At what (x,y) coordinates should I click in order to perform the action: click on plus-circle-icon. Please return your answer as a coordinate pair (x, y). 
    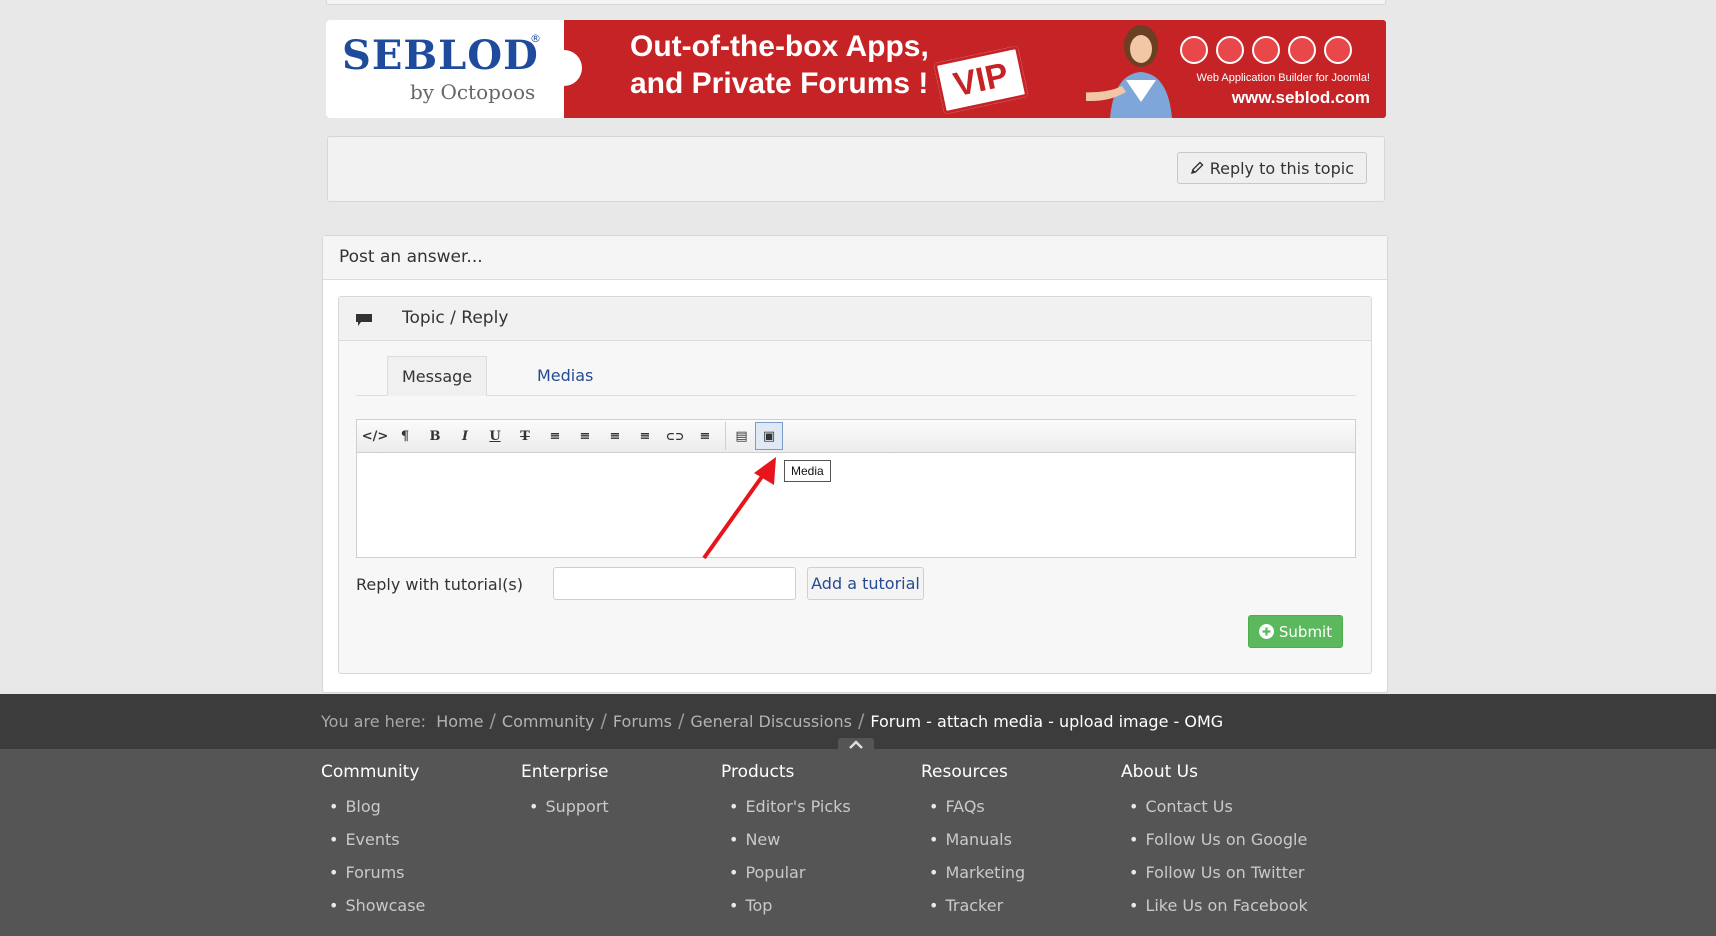
    Looking at the image, I should click on (1266, 631).